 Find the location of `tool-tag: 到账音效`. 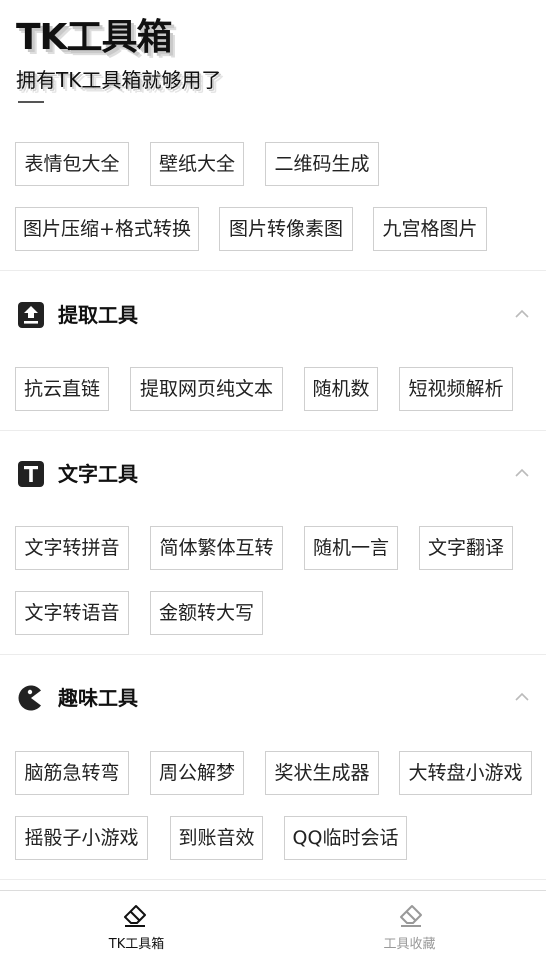

tool-tag: 到账音效 is located at coordinates (216, 838).